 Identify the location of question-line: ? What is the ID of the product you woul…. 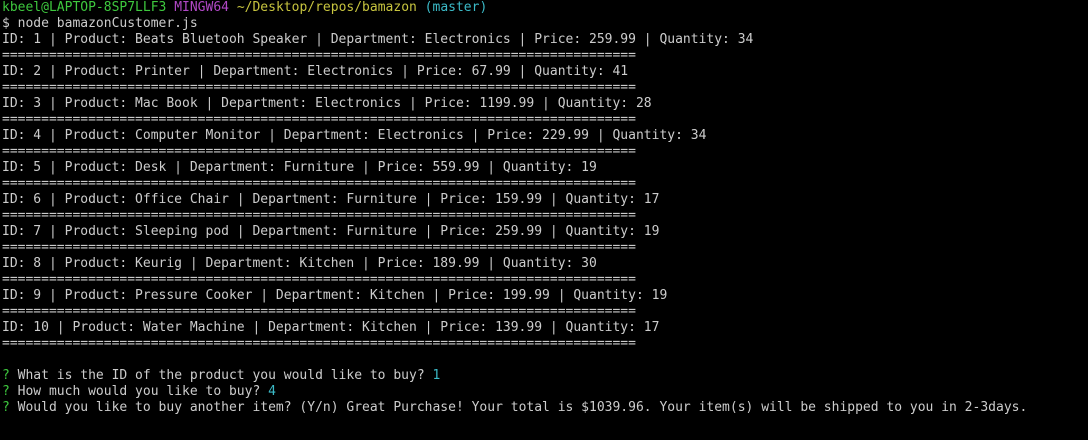
(545, 376).